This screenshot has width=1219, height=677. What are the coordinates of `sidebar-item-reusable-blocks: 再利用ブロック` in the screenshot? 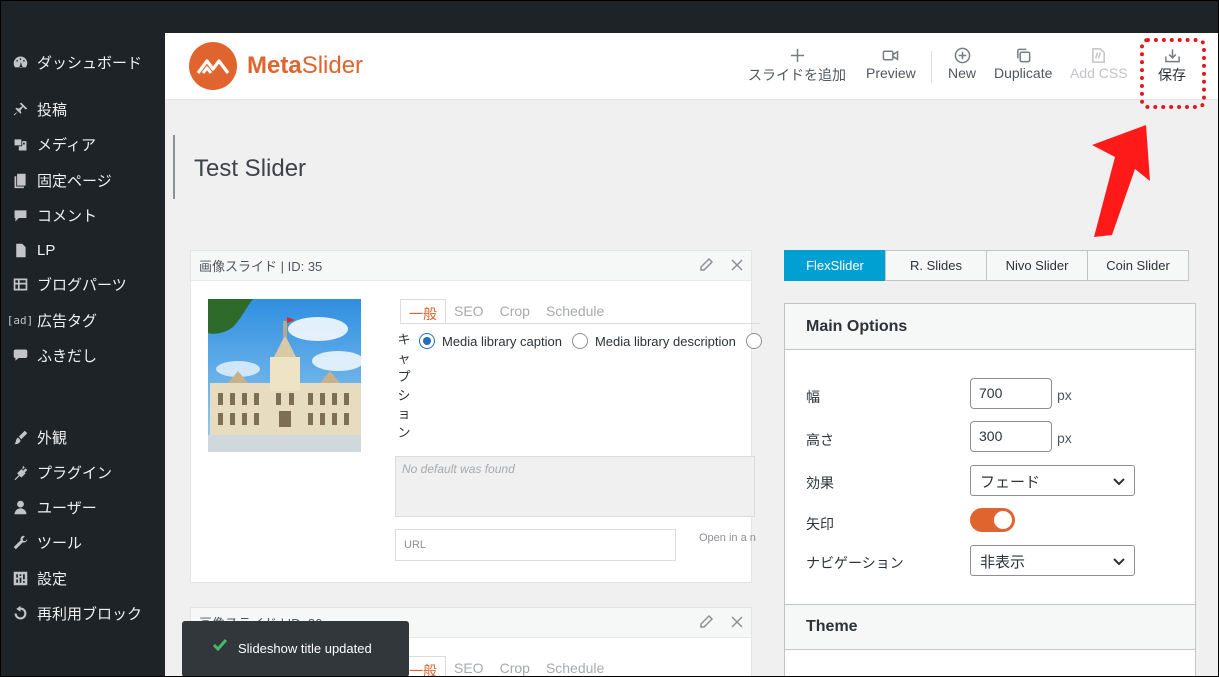 It's located at (83, 613).